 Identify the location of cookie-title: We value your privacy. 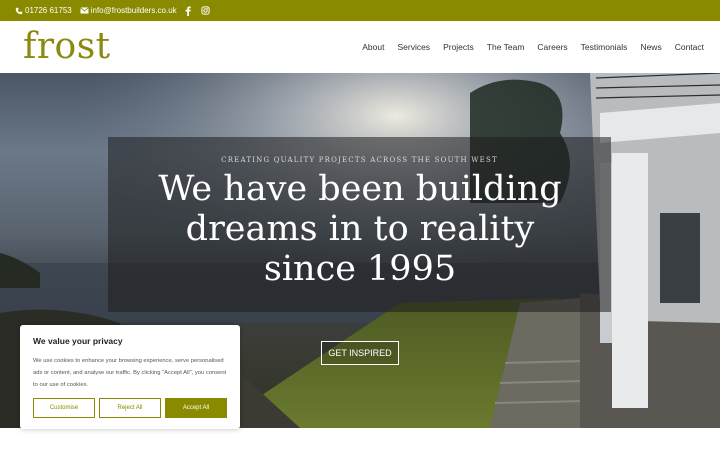
(78, 341).